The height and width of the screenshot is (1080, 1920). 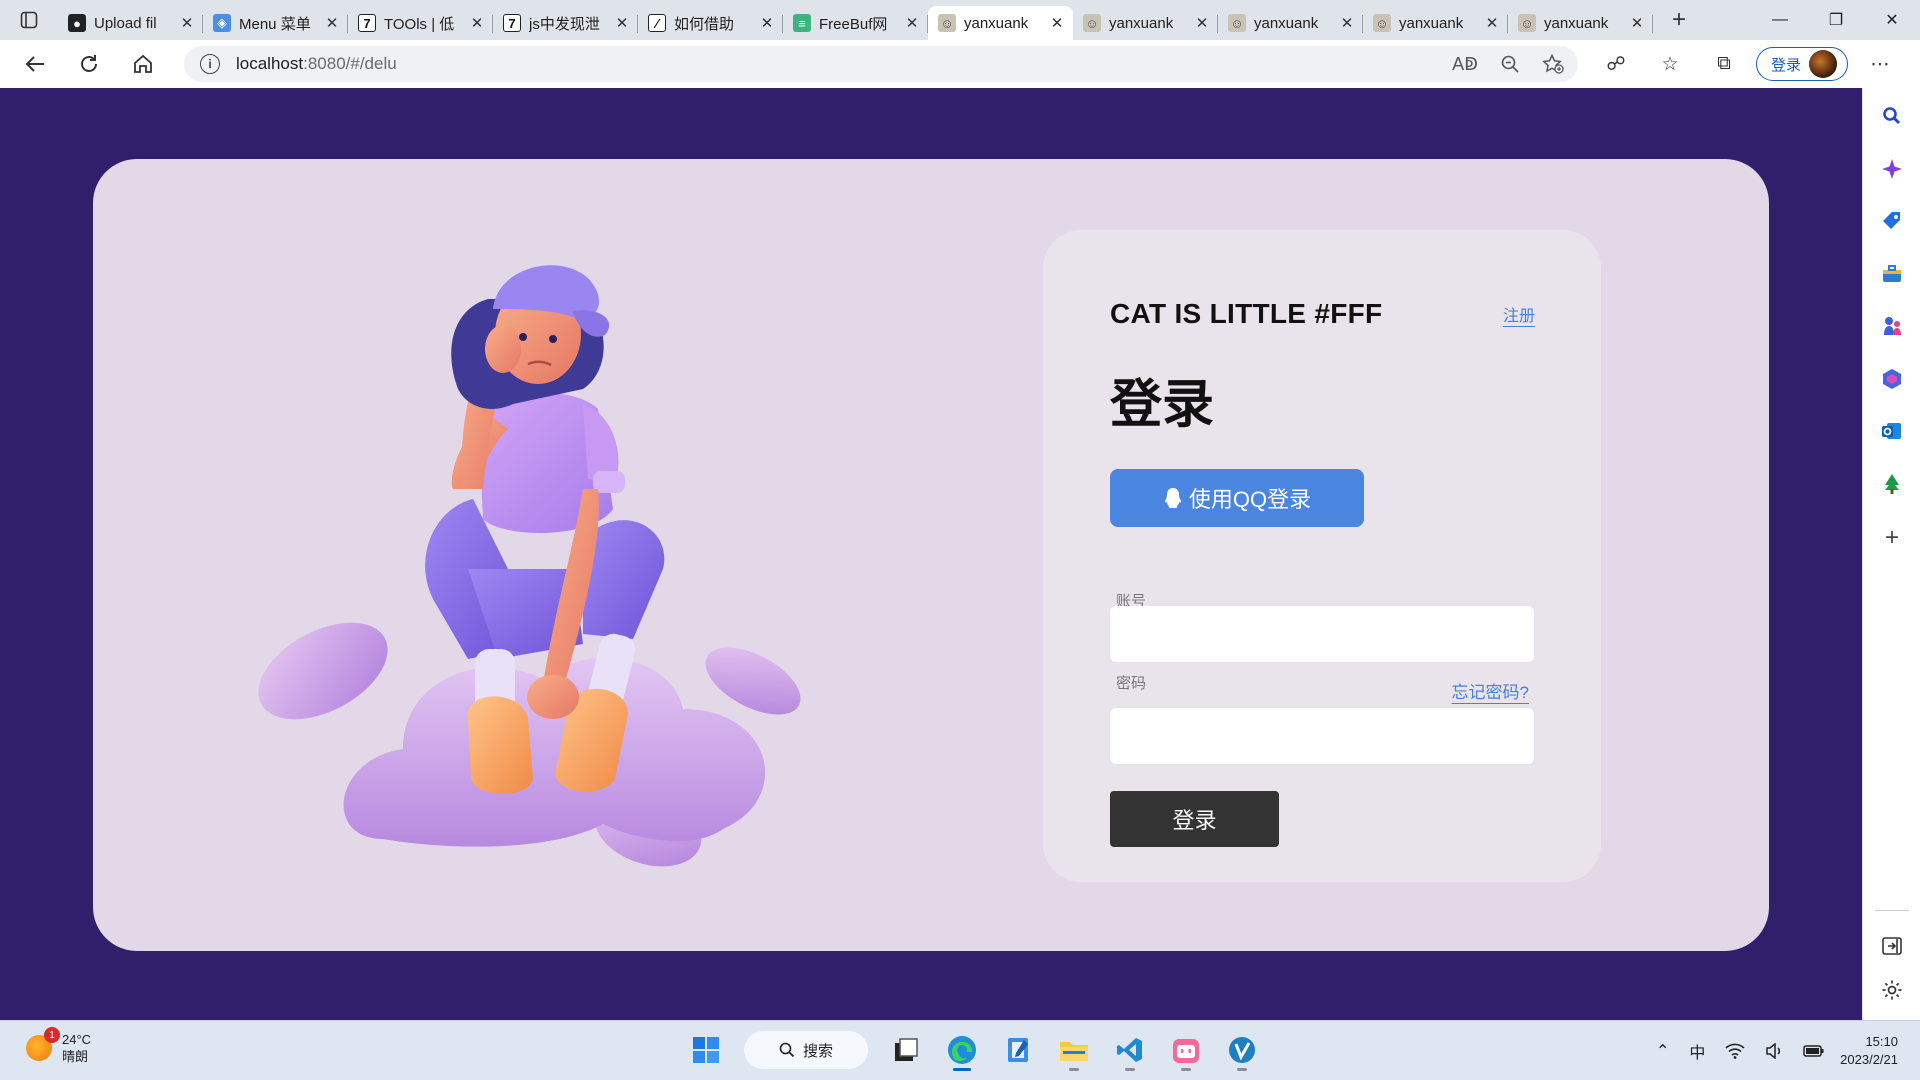 What do you see at coordinates (1322, 634) in the screenshot?
I see `account-input` at bounding box center [1322, 634].